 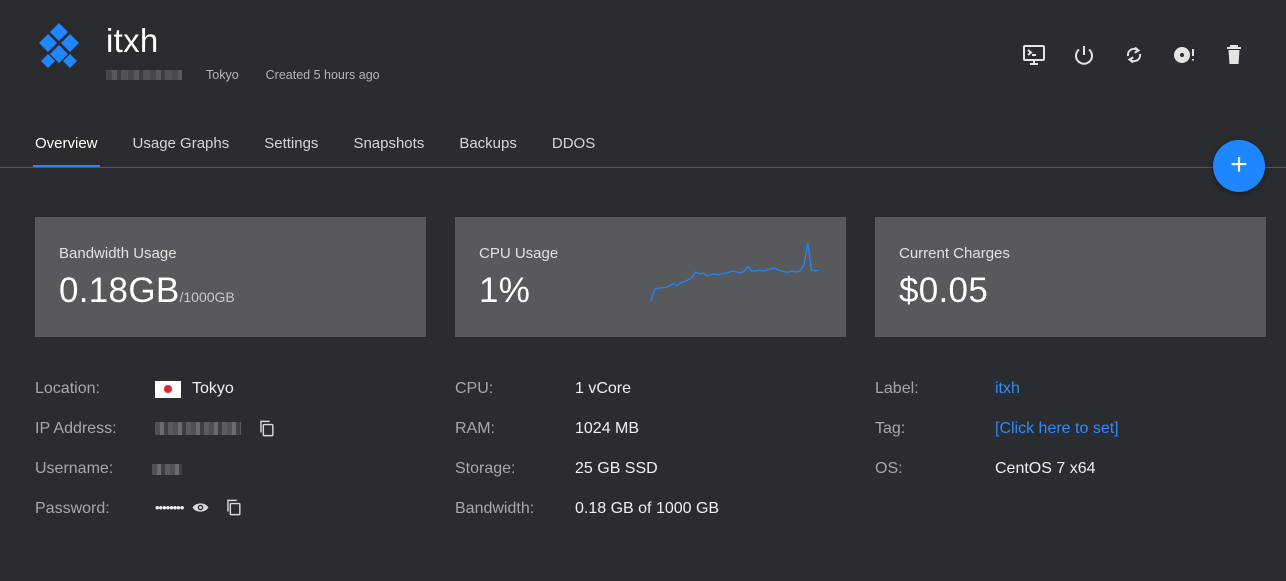 I want to click on created-time: Created 5 hours ago, so click(x=322, y=75).